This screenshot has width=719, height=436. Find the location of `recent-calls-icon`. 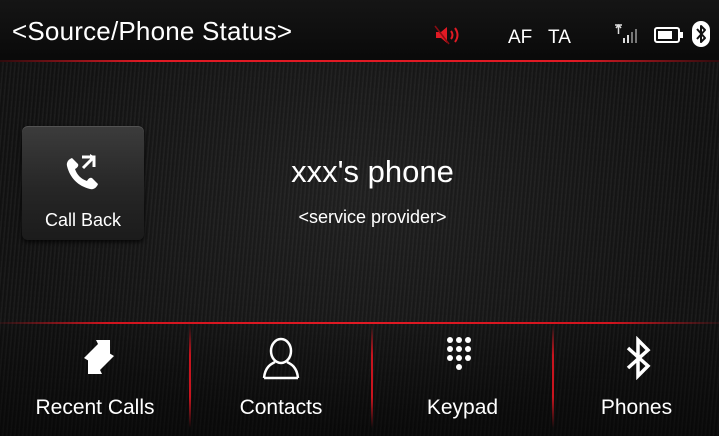

recent-calls-icon is located at coordinates (99, 357).